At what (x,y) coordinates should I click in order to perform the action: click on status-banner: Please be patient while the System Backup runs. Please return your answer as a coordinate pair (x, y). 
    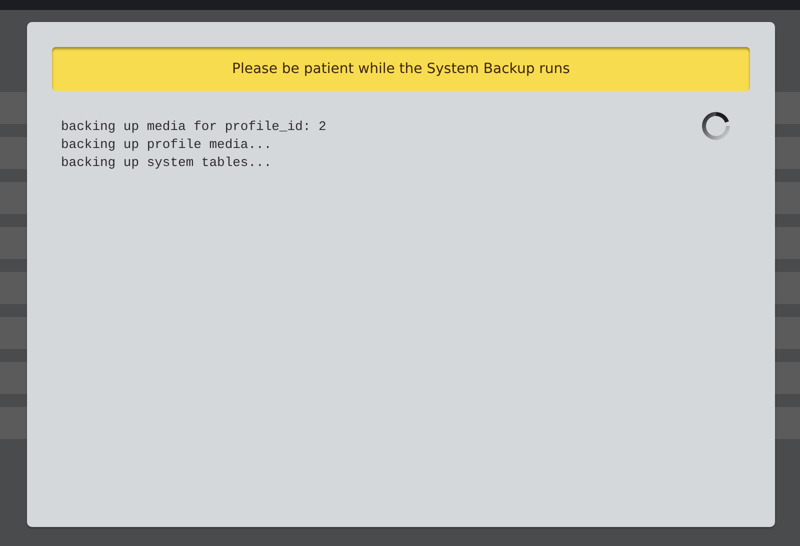
    Looking at the image, I should click on (401, 69).